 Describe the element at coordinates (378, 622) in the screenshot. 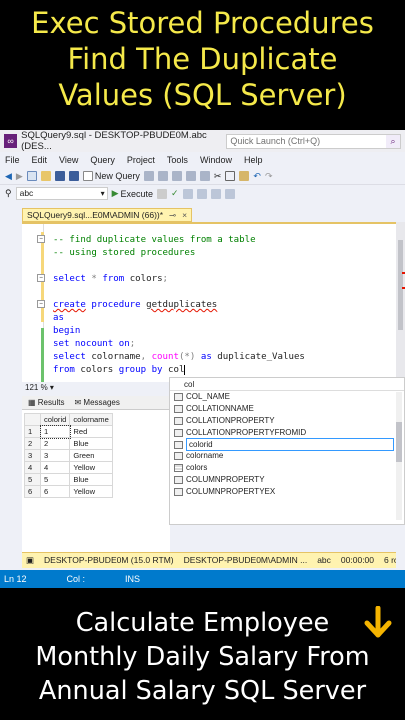

I see `down-arrow-icon` at that location.